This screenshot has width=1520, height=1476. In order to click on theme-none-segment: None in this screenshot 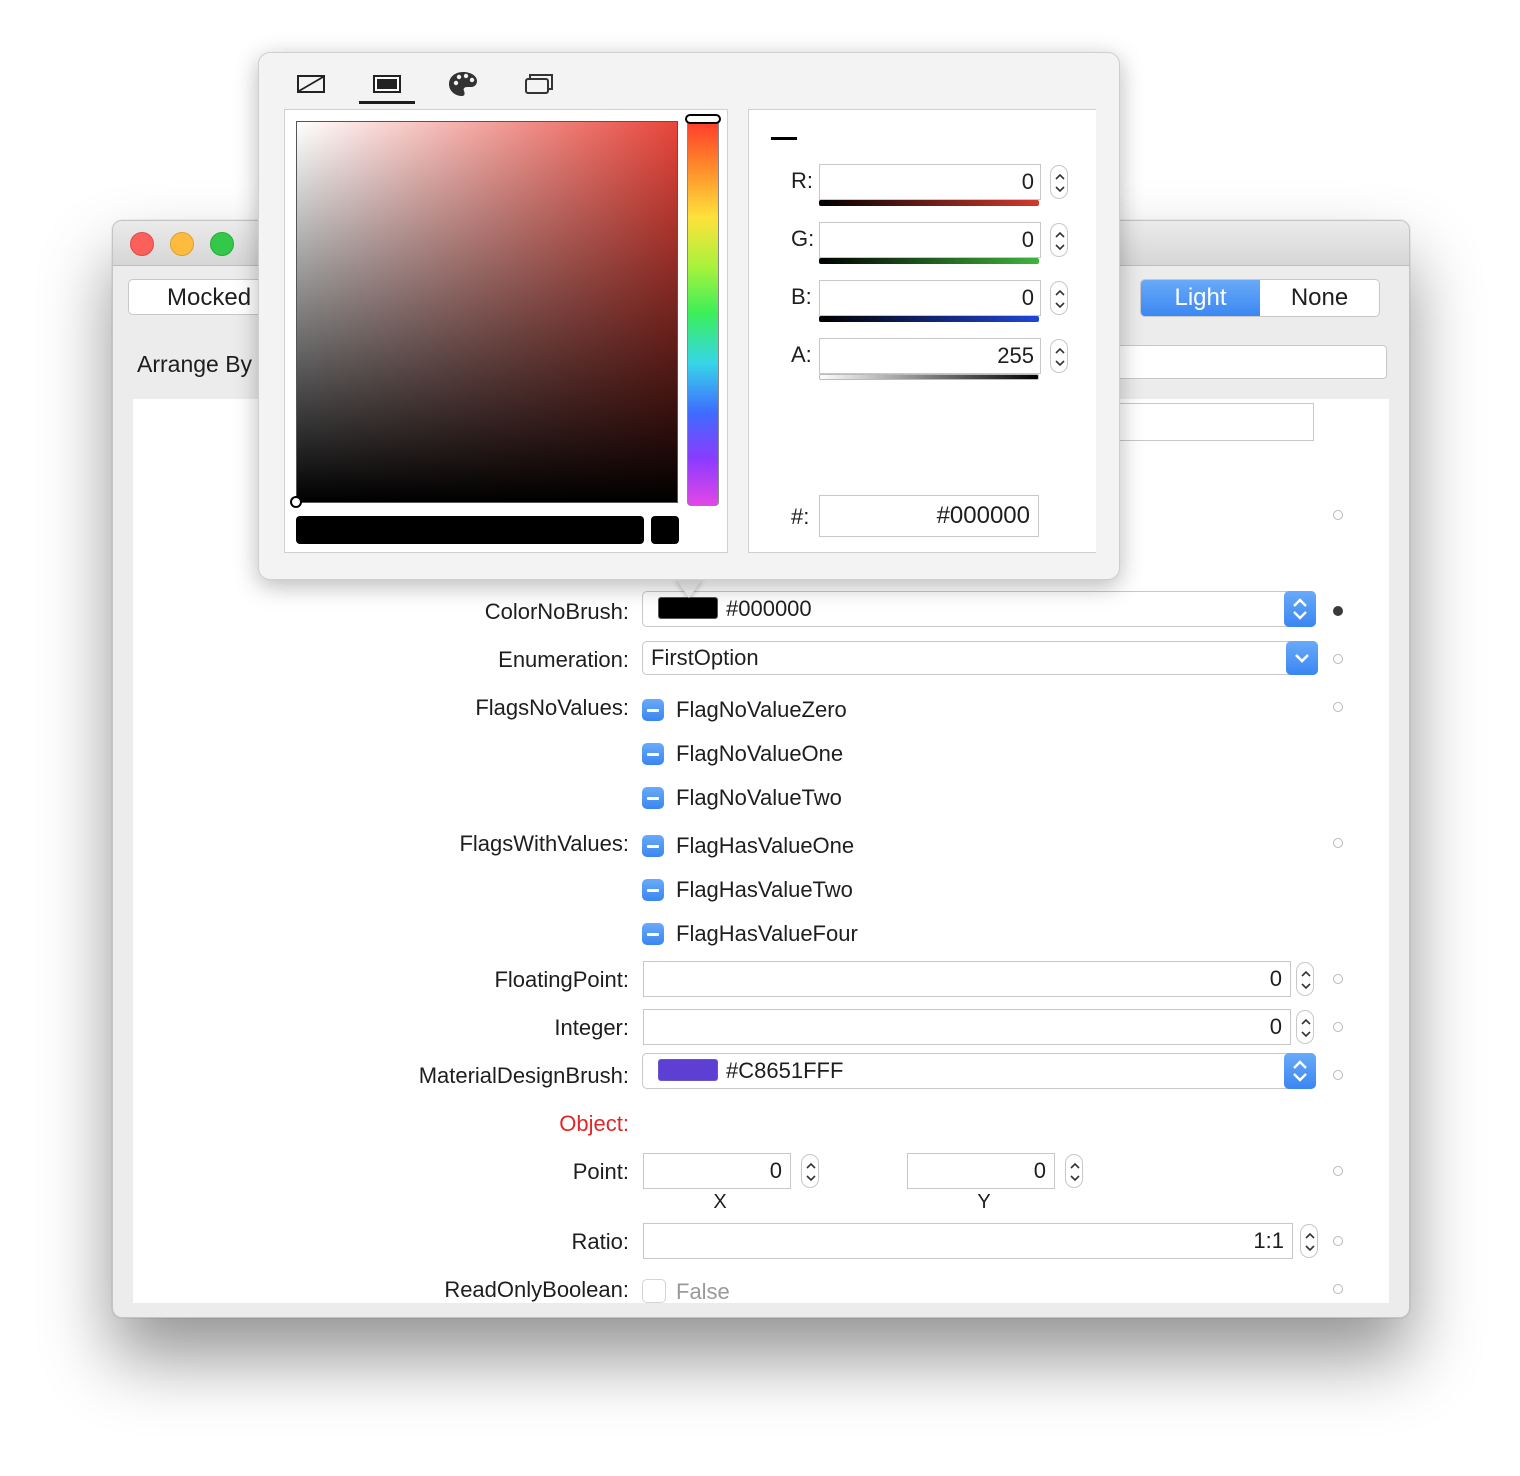, I will do `click(1319, 298)`.